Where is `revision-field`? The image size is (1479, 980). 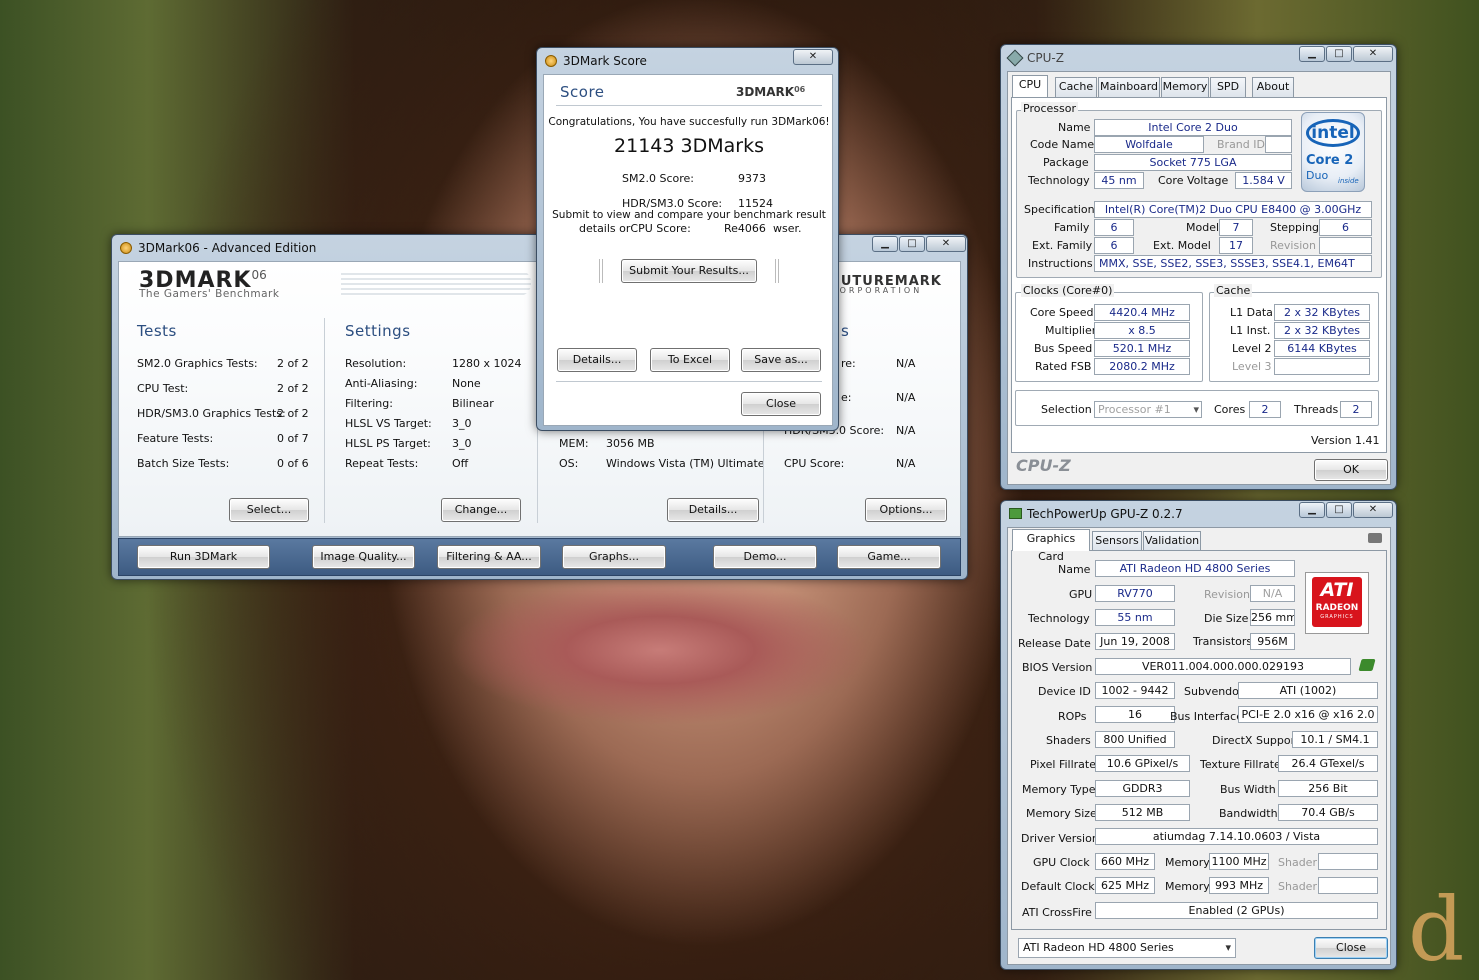
revision-field is located at coordinates (1345, 245).